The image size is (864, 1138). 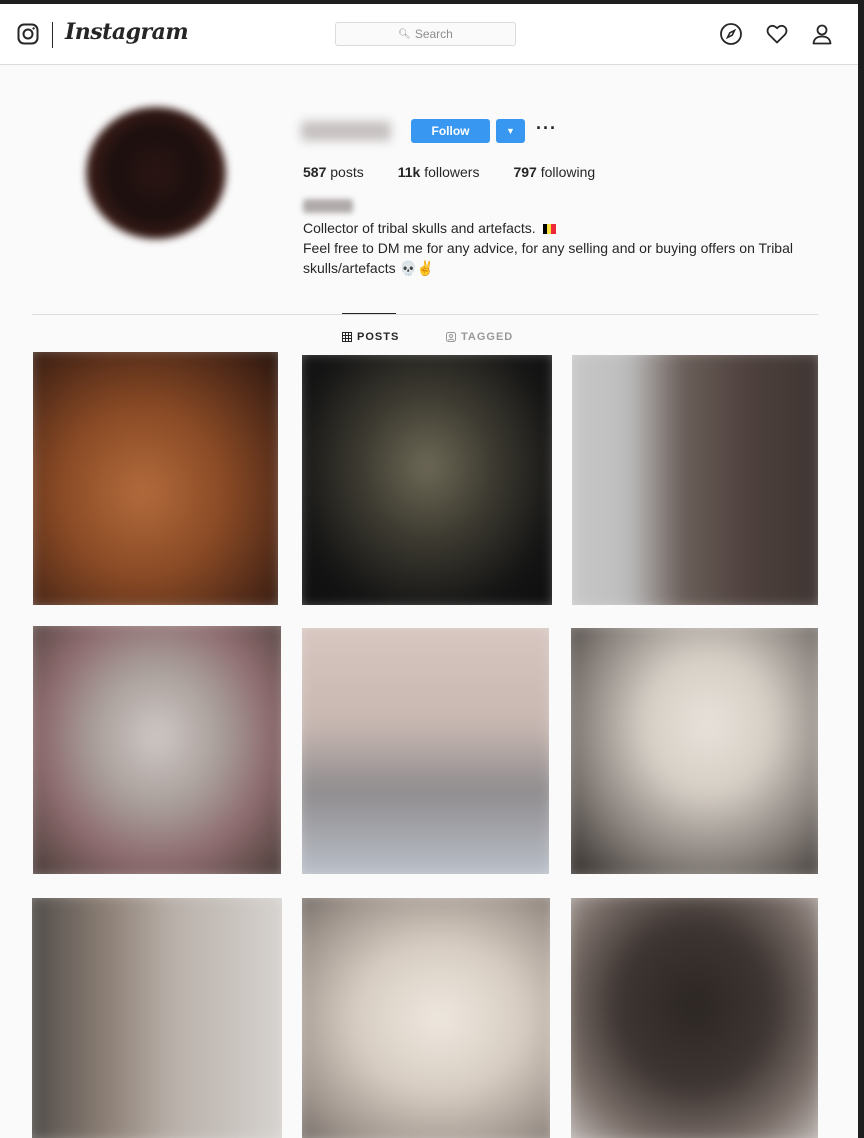 What do you see at coordinates (861, 569) in the screenshot?
I see `window-frame-right` at bounding box center [861, 569].